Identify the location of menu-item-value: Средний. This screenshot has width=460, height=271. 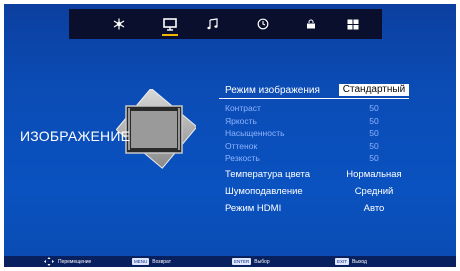
(374, 191).